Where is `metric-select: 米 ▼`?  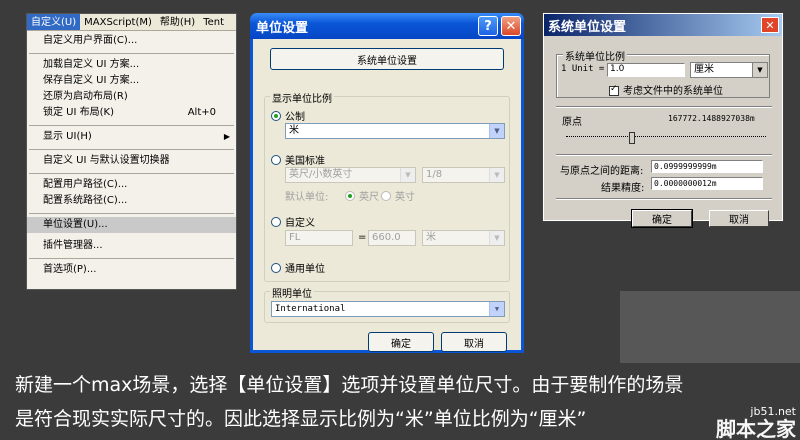
metric-select: 米 ▼ is located at coordinates (395, 131).